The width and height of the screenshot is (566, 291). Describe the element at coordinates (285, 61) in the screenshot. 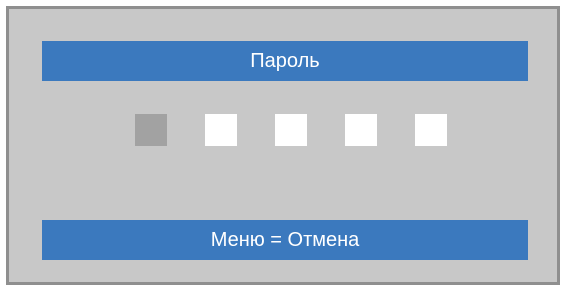

I see `dialog-title: Пароль` at that location.